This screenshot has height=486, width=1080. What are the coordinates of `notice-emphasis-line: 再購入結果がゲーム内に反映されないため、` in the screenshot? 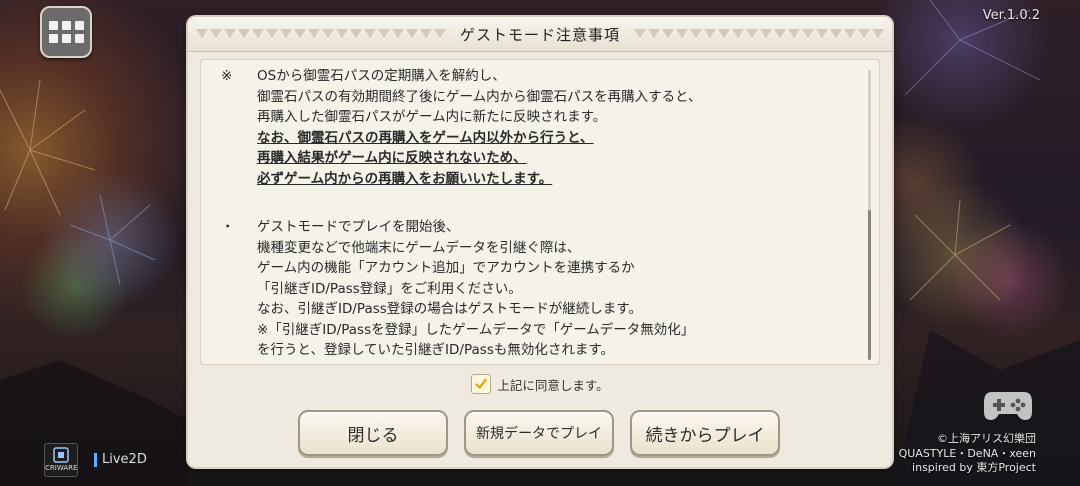 It's located at (392, 158).